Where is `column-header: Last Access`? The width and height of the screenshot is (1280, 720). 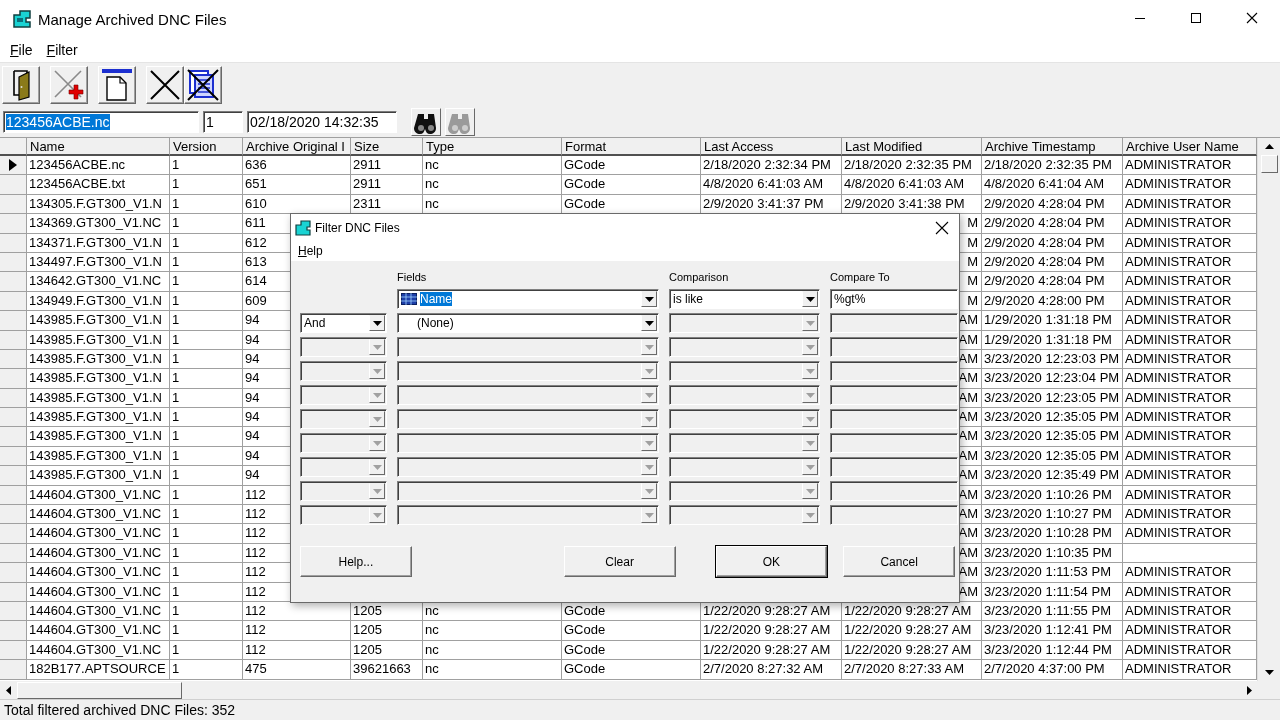
column-header: Last Access is located at coordinates (771, 147).